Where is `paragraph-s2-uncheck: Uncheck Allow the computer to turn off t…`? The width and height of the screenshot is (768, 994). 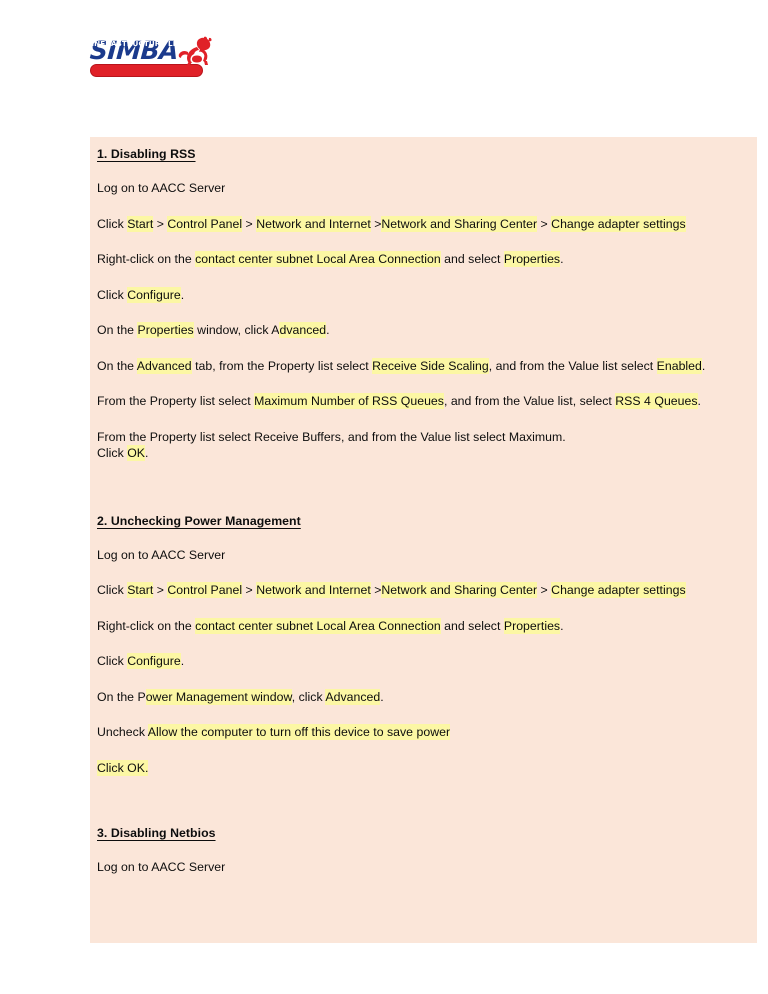 paragraph-s2-uncheck: Uncheck Allow the computer to turn off t… is located at coordinates (423, 732).